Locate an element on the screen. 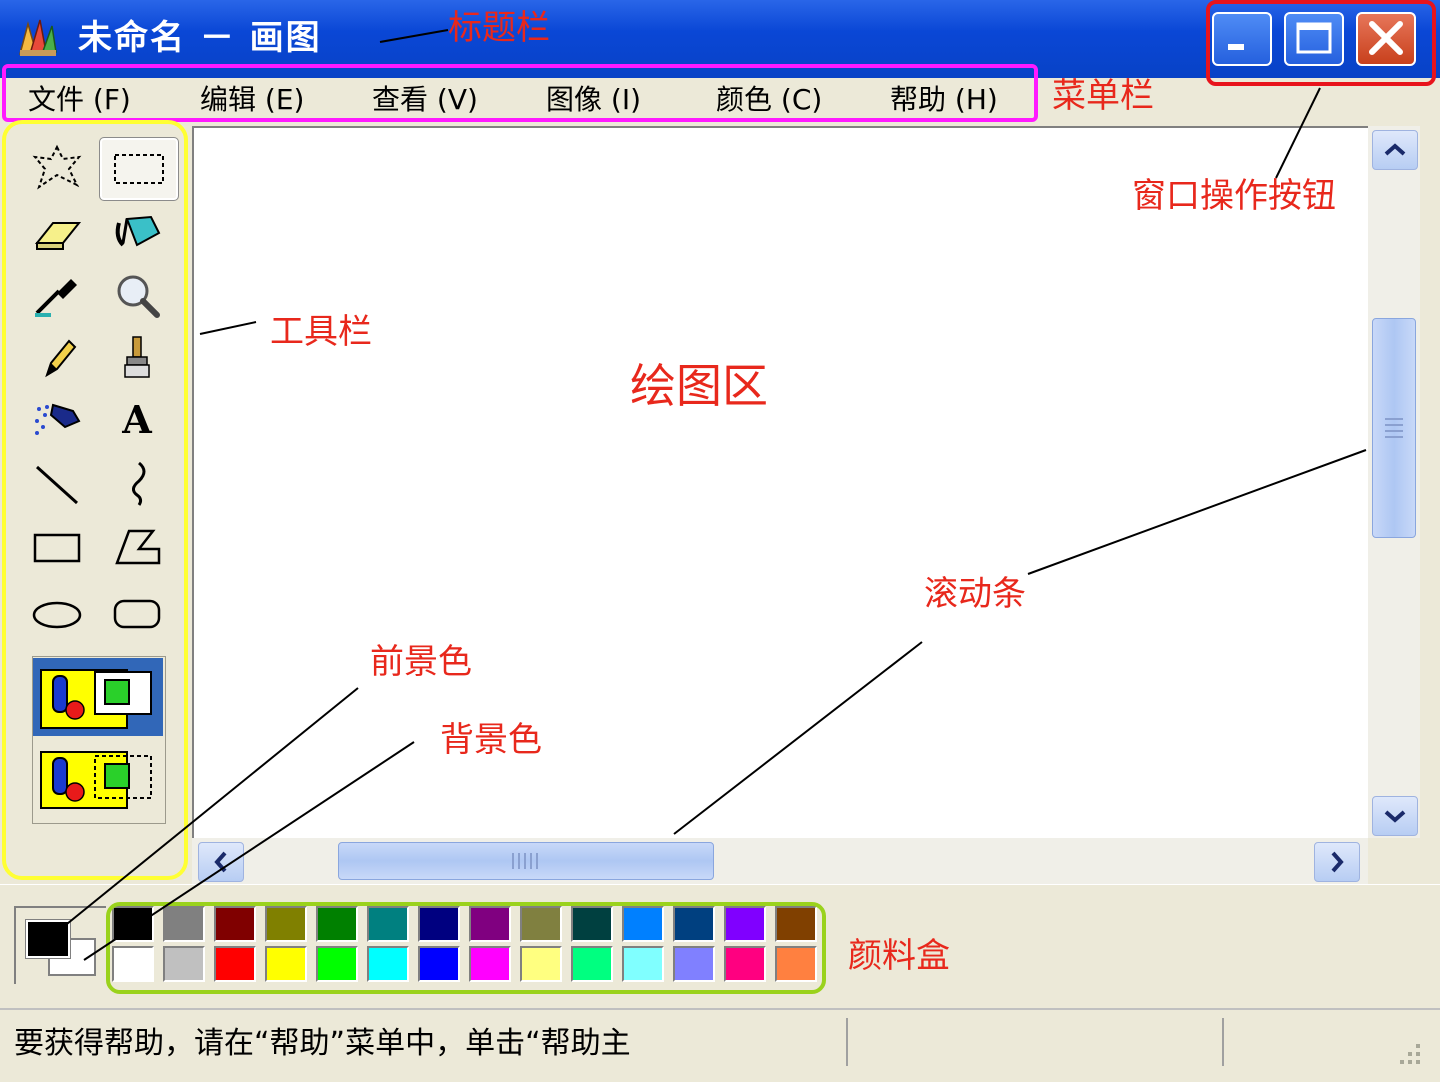  annotation-menu-bar: 菜单栏 is located at coordinates (1103, 96).